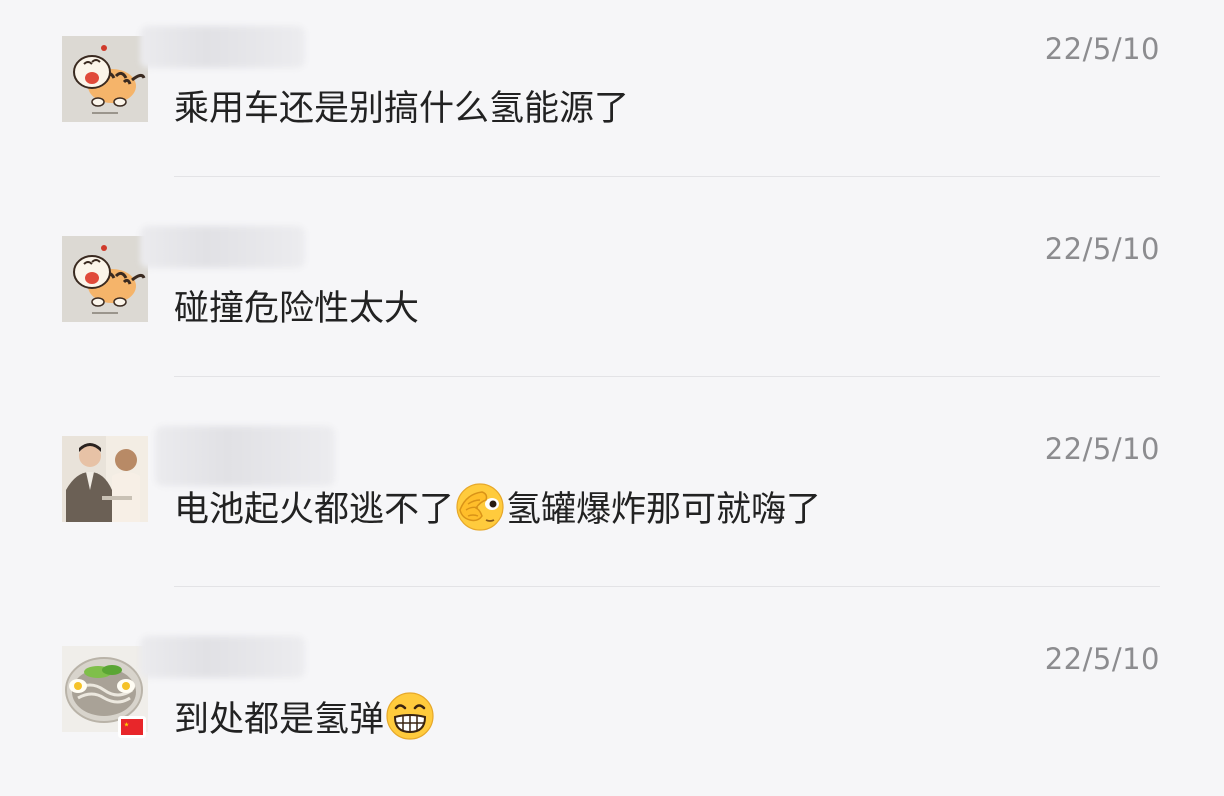 The height and width of the screenshot is (796, 1224). I want to click on couple-photo-avatar-icon, so click(105, 479).